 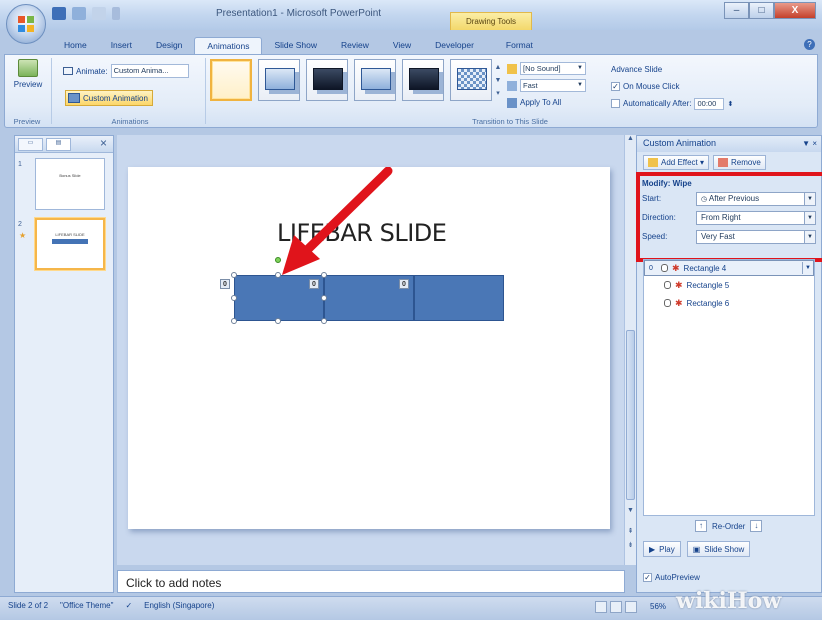 What do you see at coordinates (79, 13) in the screenshot?
I see `undo-icon` at bounding box center [79, 13].